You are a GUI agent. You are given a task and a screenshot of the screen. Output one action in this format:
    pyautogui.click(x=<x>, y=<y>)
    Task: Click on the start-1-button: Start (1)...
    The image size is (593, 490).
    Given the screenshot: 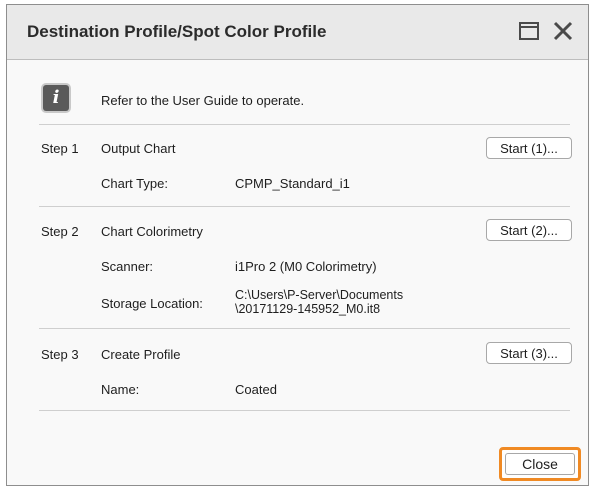 What is the action you would take?
    pyautogui.click(x=529, y=148)
    